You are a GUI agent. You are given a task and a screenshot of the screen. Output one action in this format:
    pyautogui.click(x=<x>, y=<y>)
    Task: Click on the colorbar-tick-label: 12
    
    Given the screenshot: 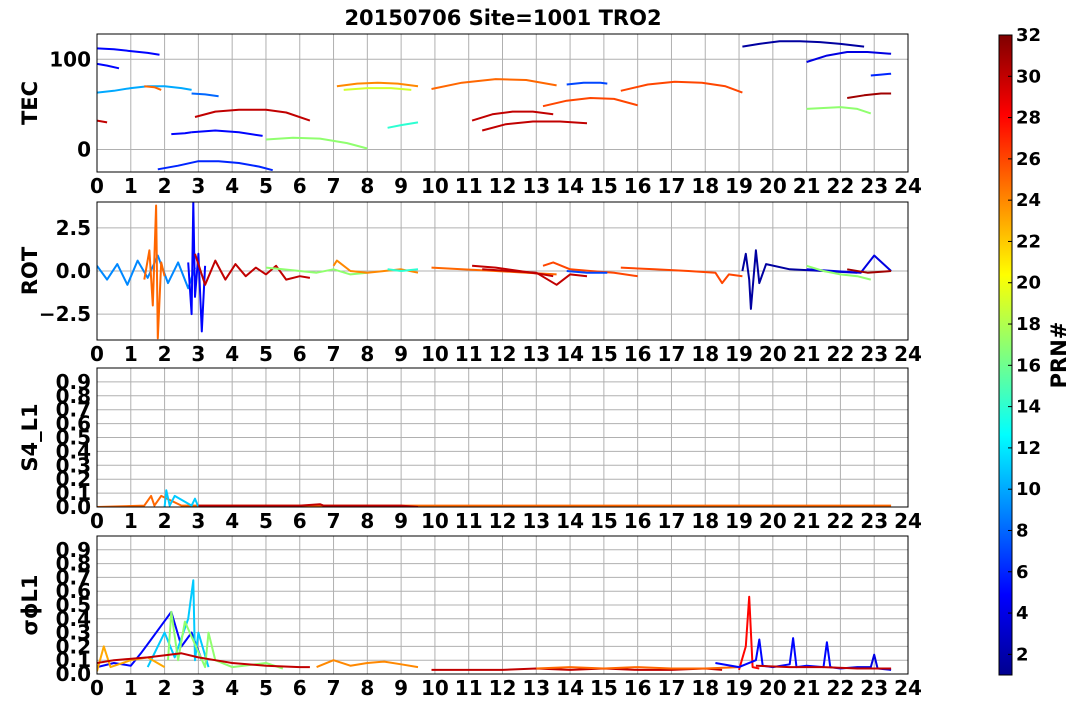 What is the action you would take?
    pyautogui.click(x=1028, y=448)
    